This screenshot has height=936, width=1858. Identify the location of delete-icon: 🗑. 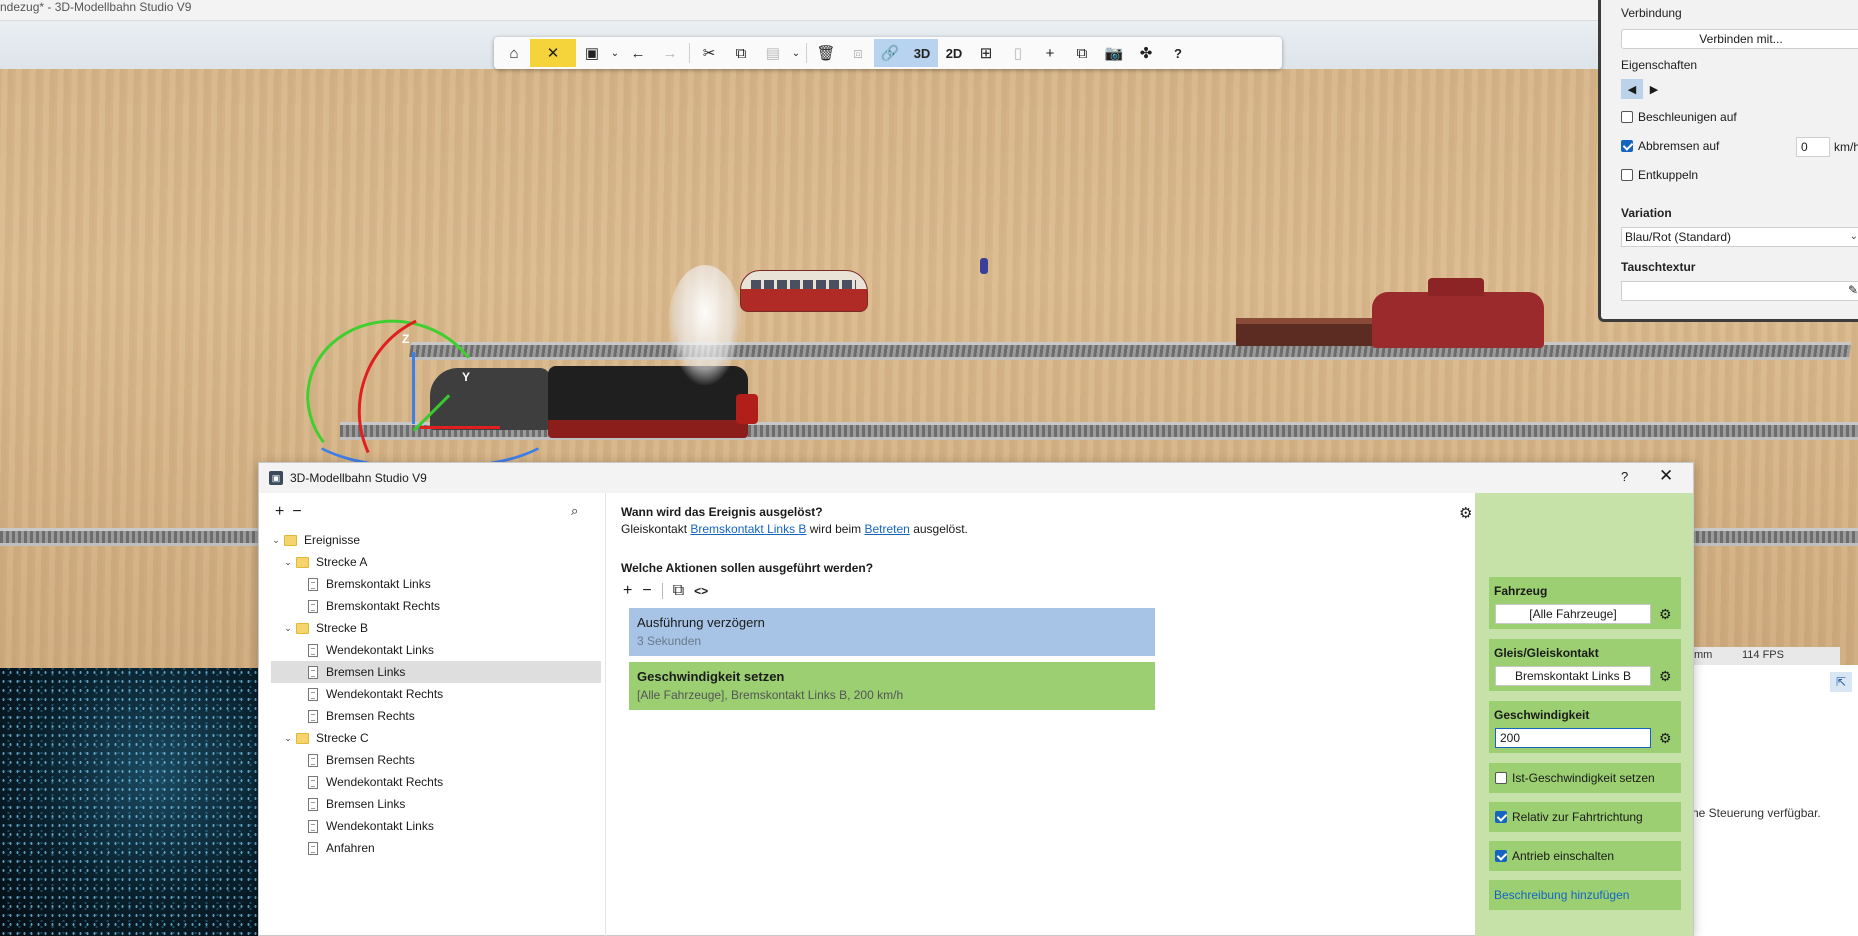
(826, 53).